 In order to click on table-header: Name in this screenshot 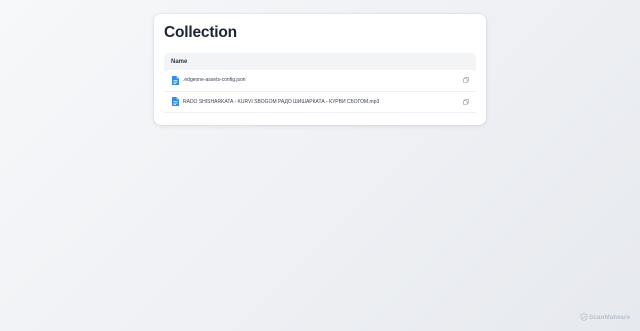, I will do `click(320, 61)`.